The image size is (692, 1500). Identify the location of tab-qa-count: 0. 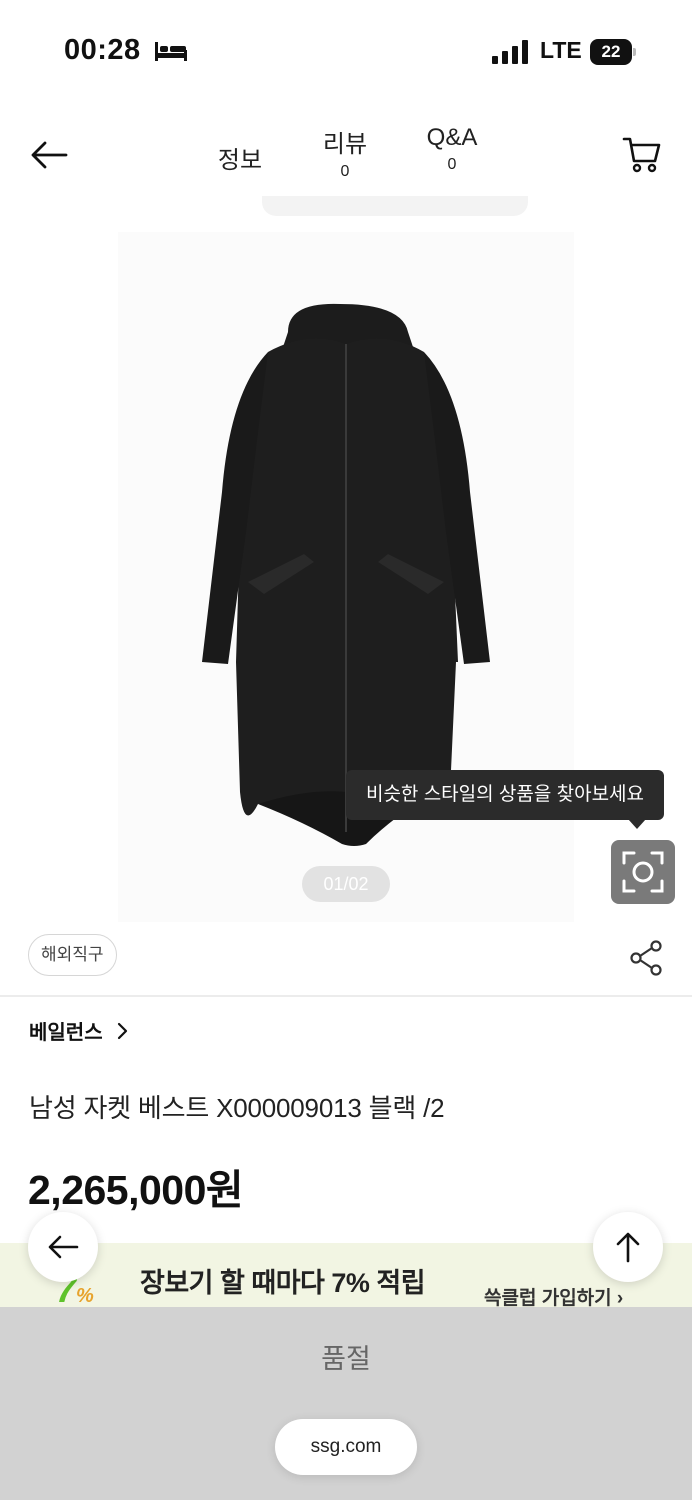
(452, 164).